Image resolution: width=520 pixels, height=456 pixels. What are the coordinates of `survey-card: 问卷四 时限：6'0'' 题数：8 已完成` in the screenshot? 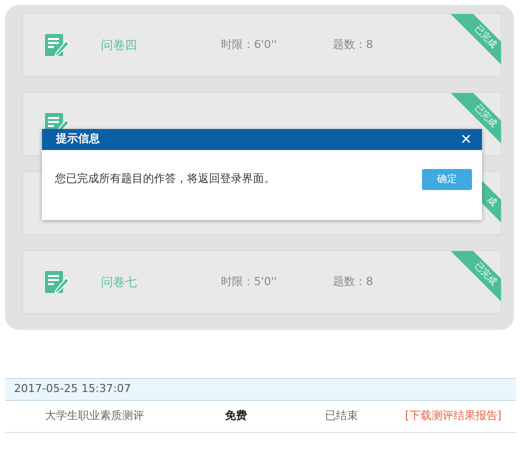 It's located at (262, 45).